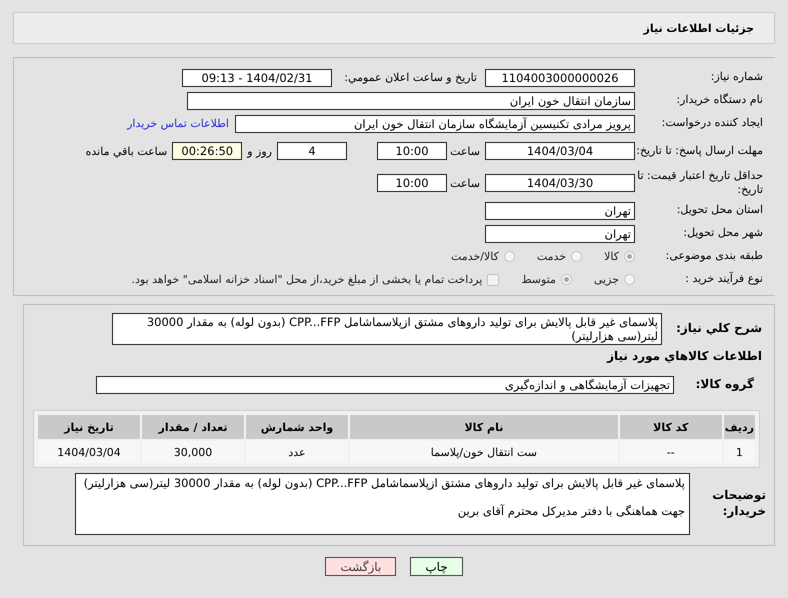  Describe the element at coordinates (560, 233) in the screenshot. I see `city-field: تهران` at that location.